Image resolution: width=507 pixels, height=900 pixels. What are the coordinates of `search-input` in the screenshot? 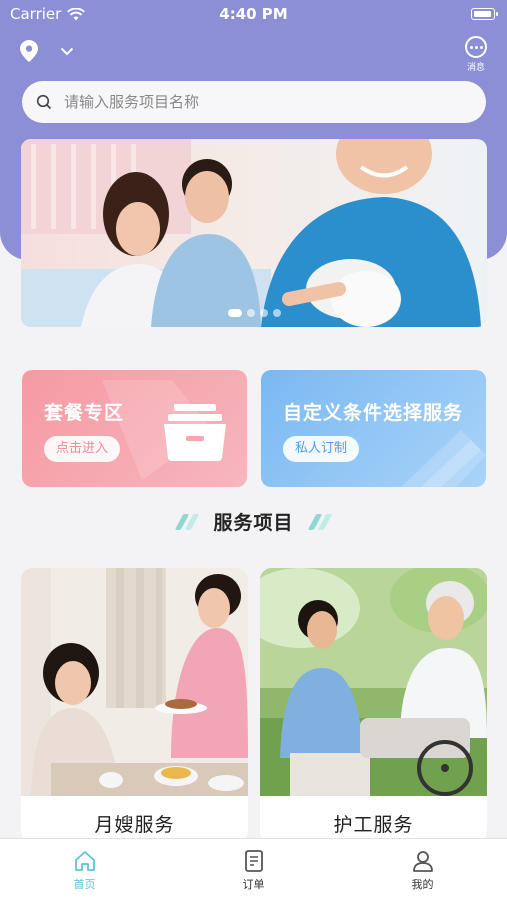 It's located at (254, 102).